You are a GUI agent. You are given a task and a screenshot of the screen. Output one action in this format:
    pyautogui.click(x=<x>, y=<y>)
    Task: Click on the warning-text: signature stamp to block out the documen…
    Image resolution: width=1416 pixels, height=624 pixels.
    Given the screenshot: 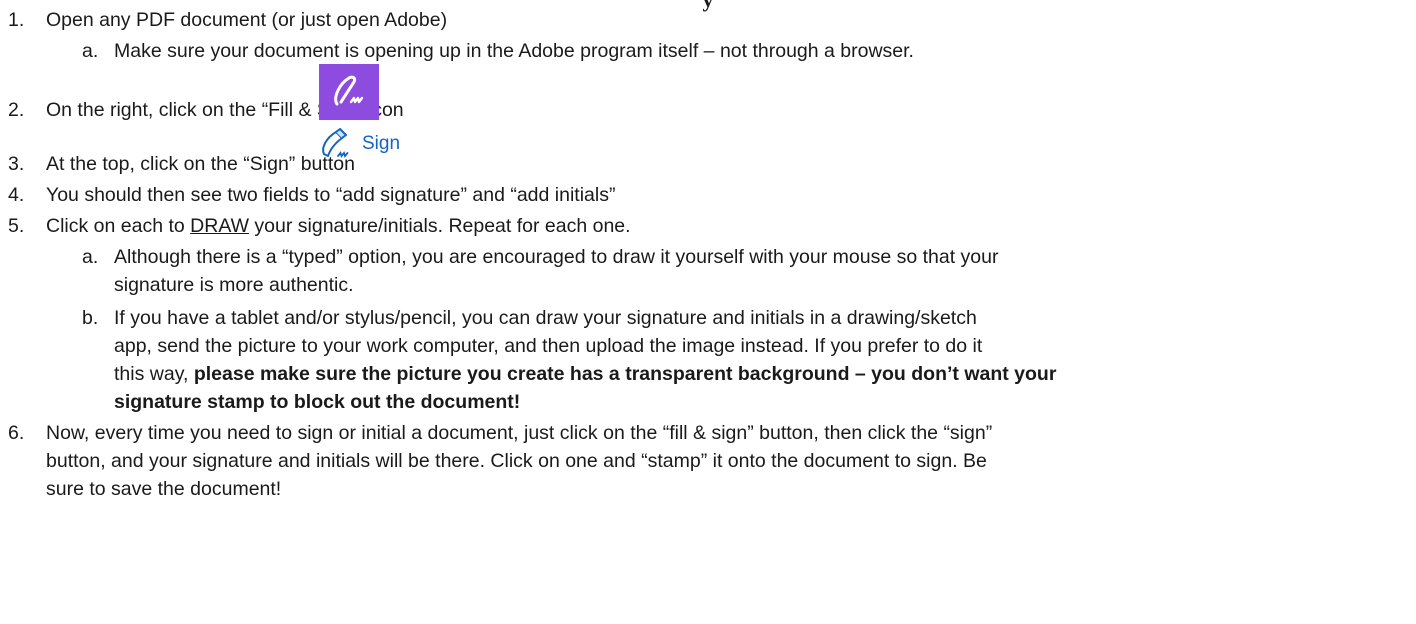 What is the action you would take?
    pyautogui.click(x=317, y=402)
    